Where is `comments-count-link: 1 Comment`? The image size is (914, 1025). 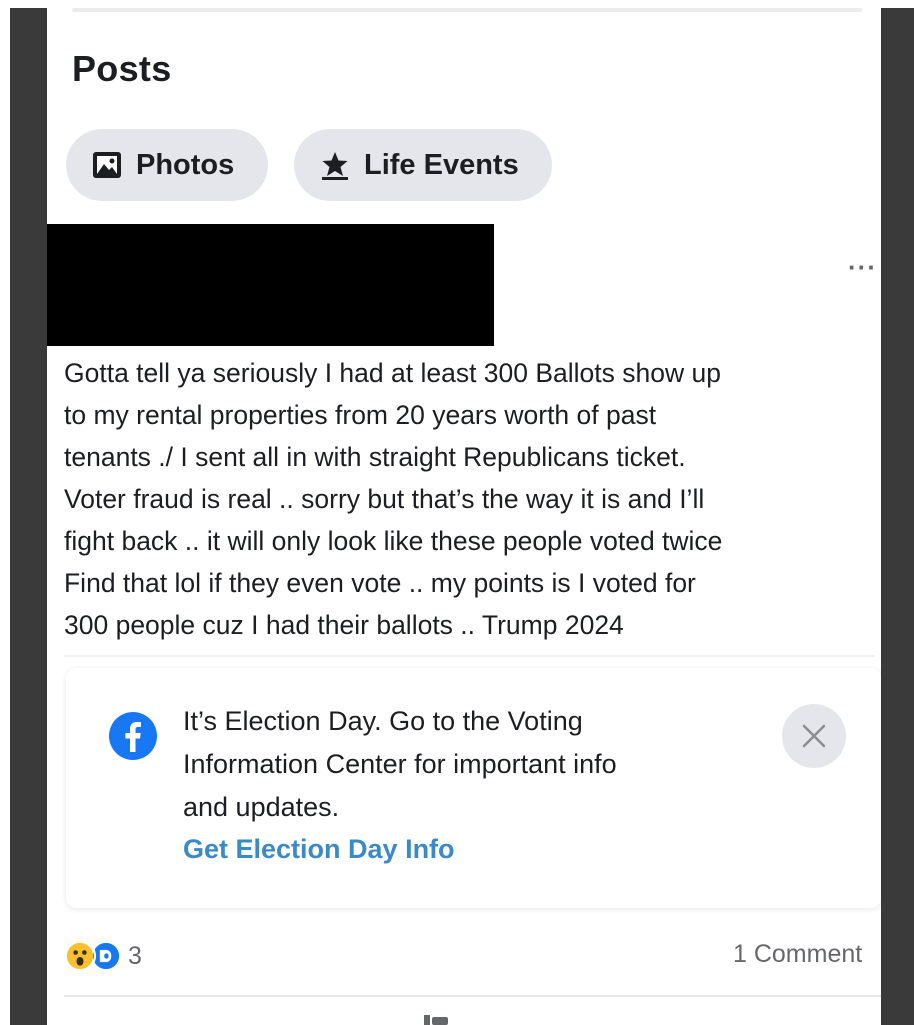
comments-count-link: 1 Comment is located at coordinates (807, 954).